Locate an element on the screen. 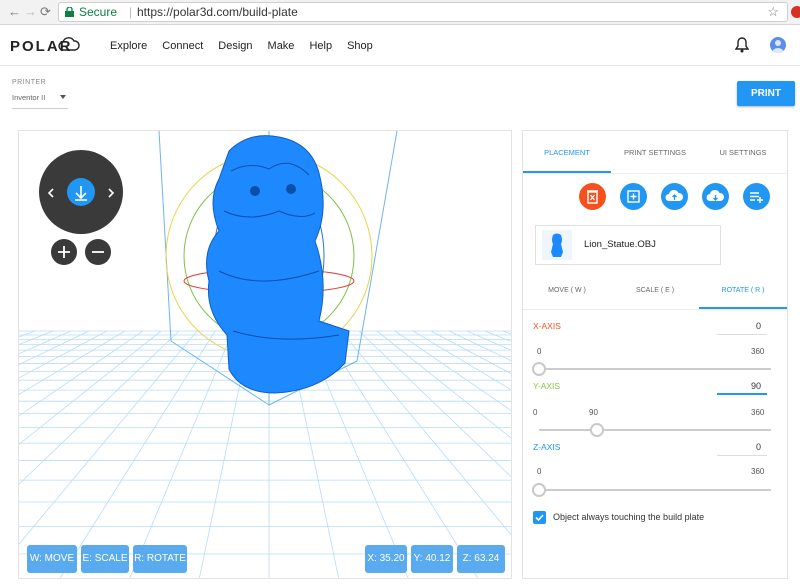  nav-explore: Explore is located at coordinates (128, 46).